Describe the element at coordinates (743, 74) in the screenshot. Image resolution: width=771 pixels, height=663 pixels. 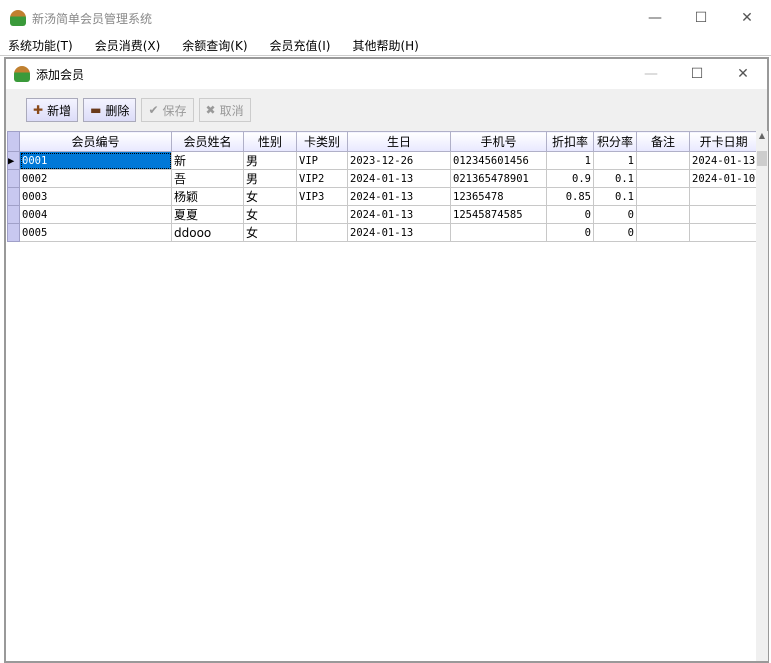
I see `child-close-button: ✕` at that location.